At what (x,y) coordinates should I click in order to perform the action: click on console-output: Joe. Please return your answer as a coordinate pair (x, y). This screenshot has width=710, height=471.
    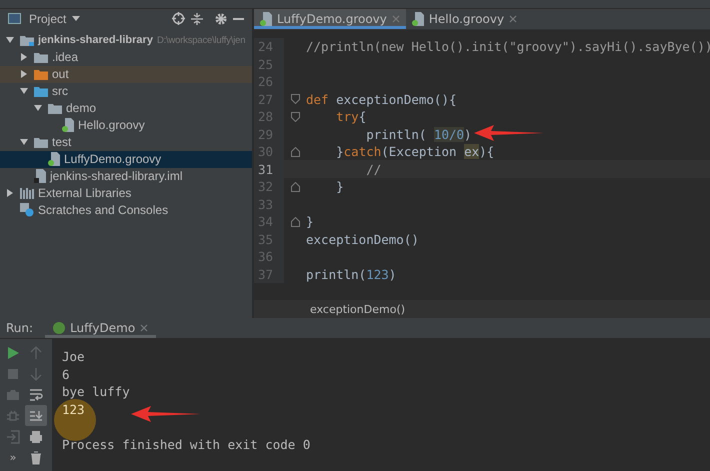
    Looking at the image, I should click on (73, 356).